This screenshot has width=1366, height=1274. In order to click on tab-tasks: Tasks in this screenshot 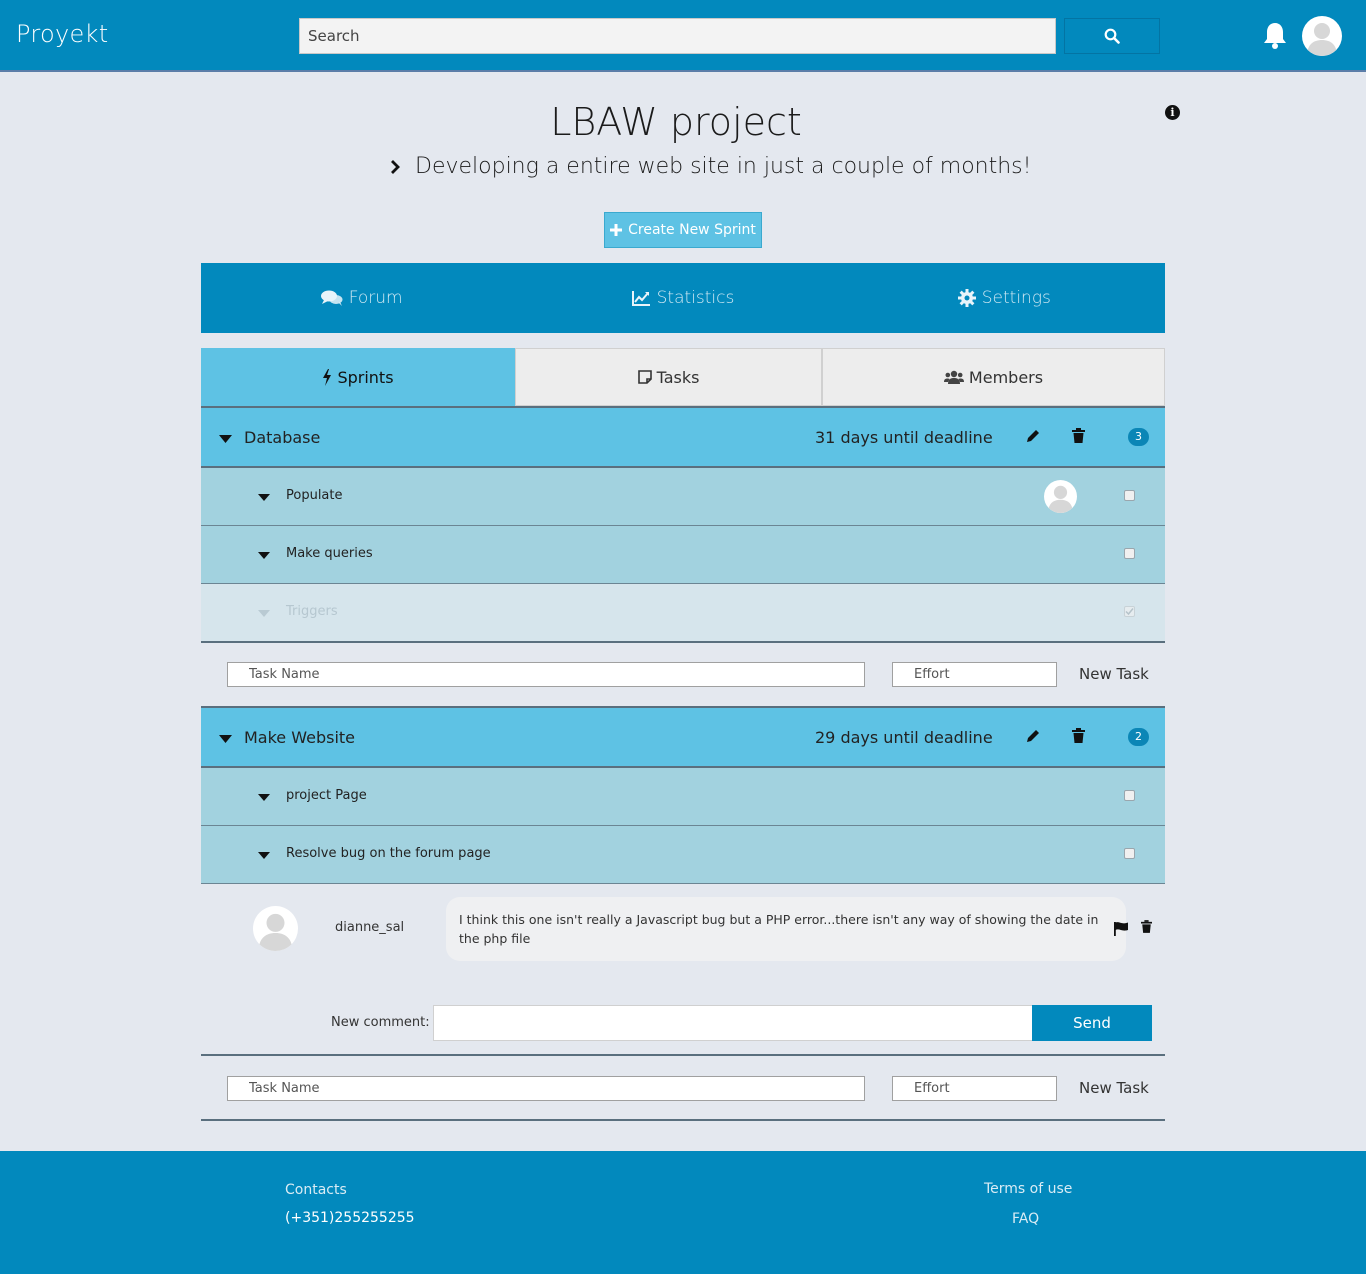, I will do `click(668, 377)`.